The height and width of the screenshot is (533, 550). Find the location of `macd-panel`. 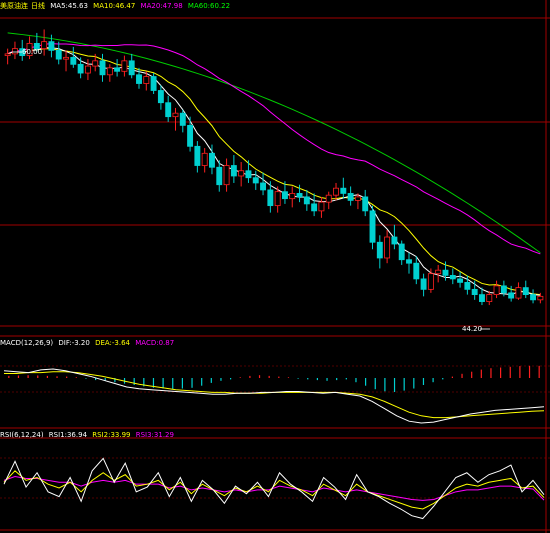

macd-panel is located at coordinates (274, 394).